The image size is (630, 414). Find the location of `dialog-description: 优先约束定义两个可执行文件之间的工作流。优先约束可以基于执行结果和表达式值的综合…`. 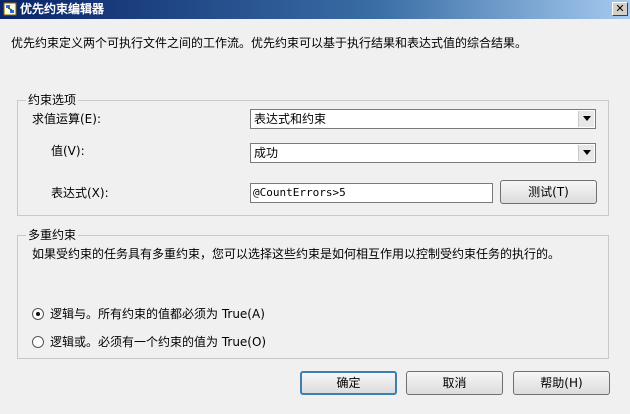

dialog-description: 优先约束定义两个可执行文件之间的工作流。优先约束可以基于执行结果和表达式值的综合… is located at coordinates (269, 43).